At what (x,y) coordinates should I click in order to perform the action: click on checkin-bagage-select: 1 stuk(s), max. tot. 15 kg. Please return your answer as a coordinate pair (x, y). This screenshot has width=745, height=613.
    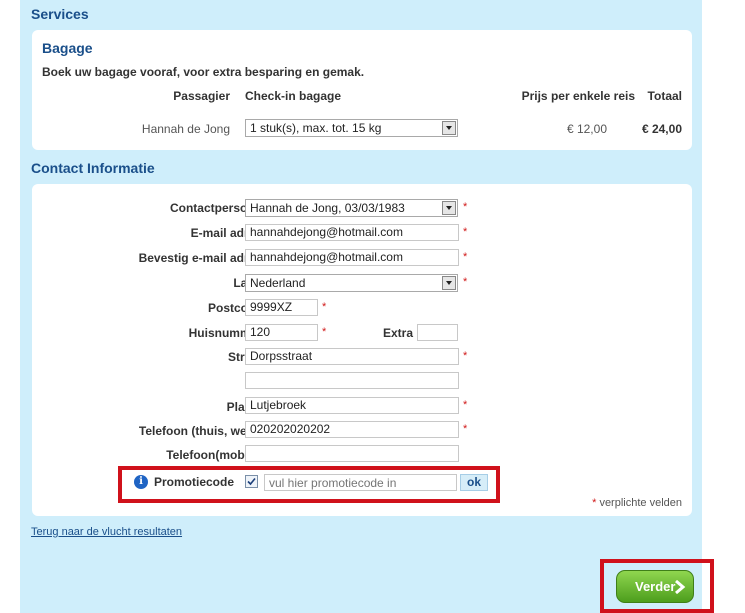
    Looking at the image, I should click on (351, 128).